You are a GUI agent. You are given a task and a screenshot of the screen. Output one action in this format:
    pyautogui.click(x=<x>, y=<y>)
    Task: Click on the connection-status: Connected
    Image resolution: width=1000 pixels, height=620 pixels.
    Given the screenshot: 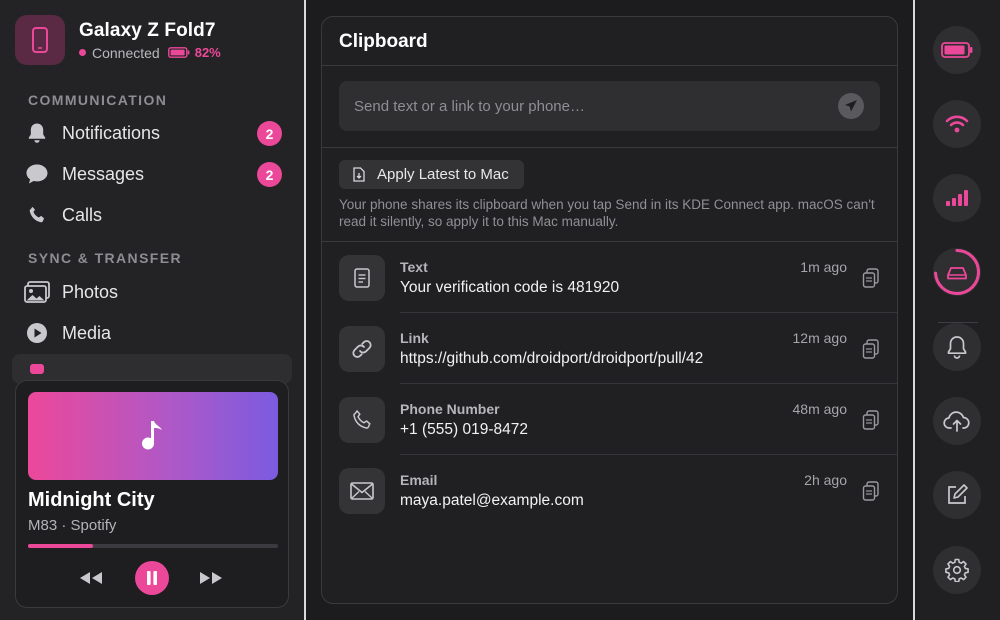 What is the action you would take?
    pyautogui.click(x=126, y=52)
    